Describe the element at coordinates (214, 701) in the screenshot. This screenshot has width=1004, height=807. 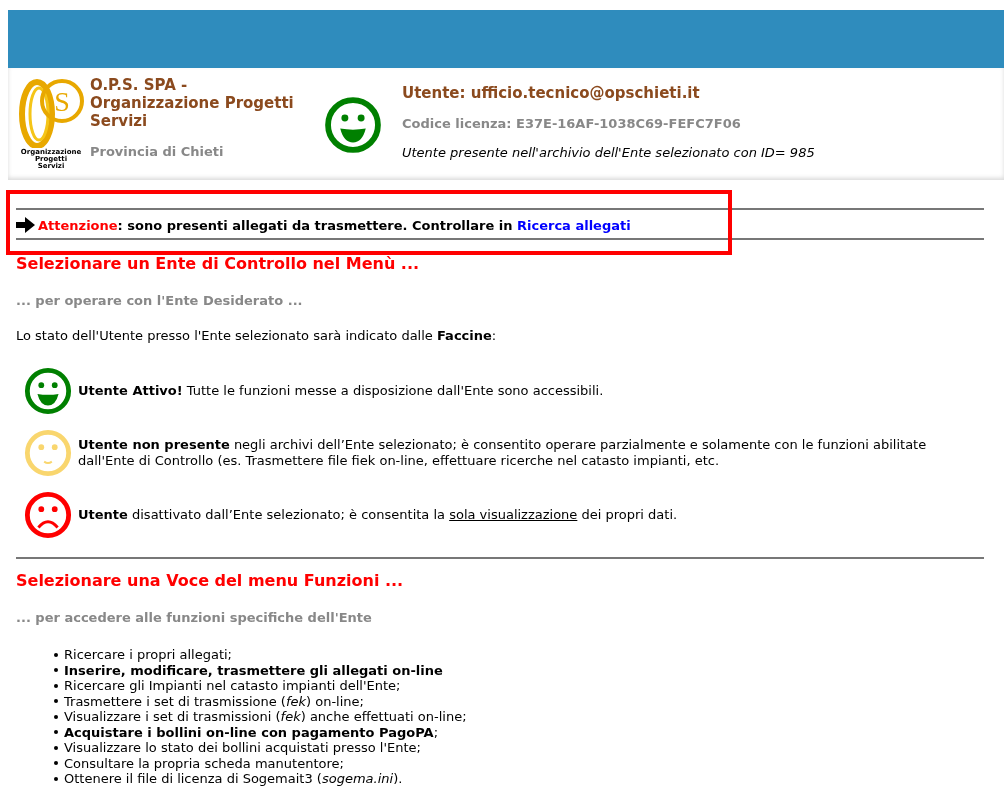
I see `list-item: Trasmettere i set di trasmissione (fek) on-line;` at that location.